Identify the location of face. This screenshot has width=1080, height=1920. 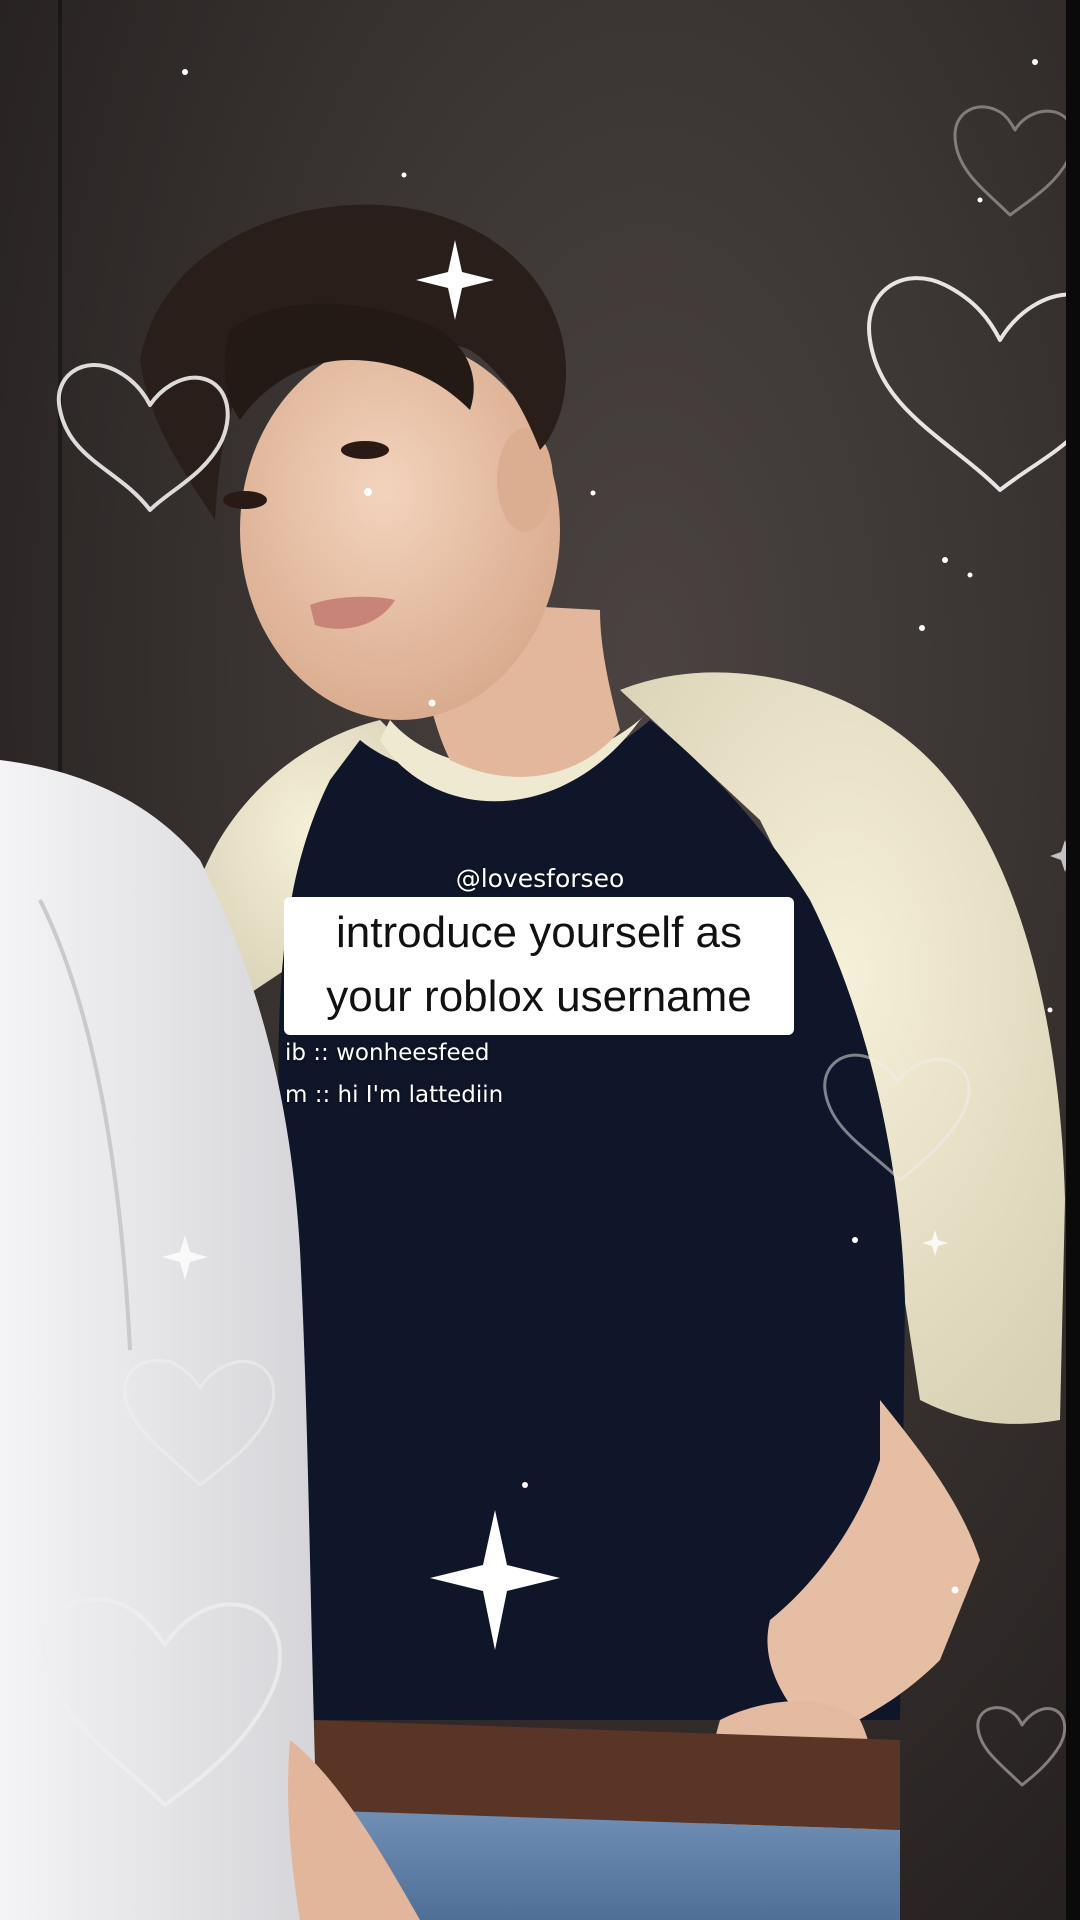
(400, 530).